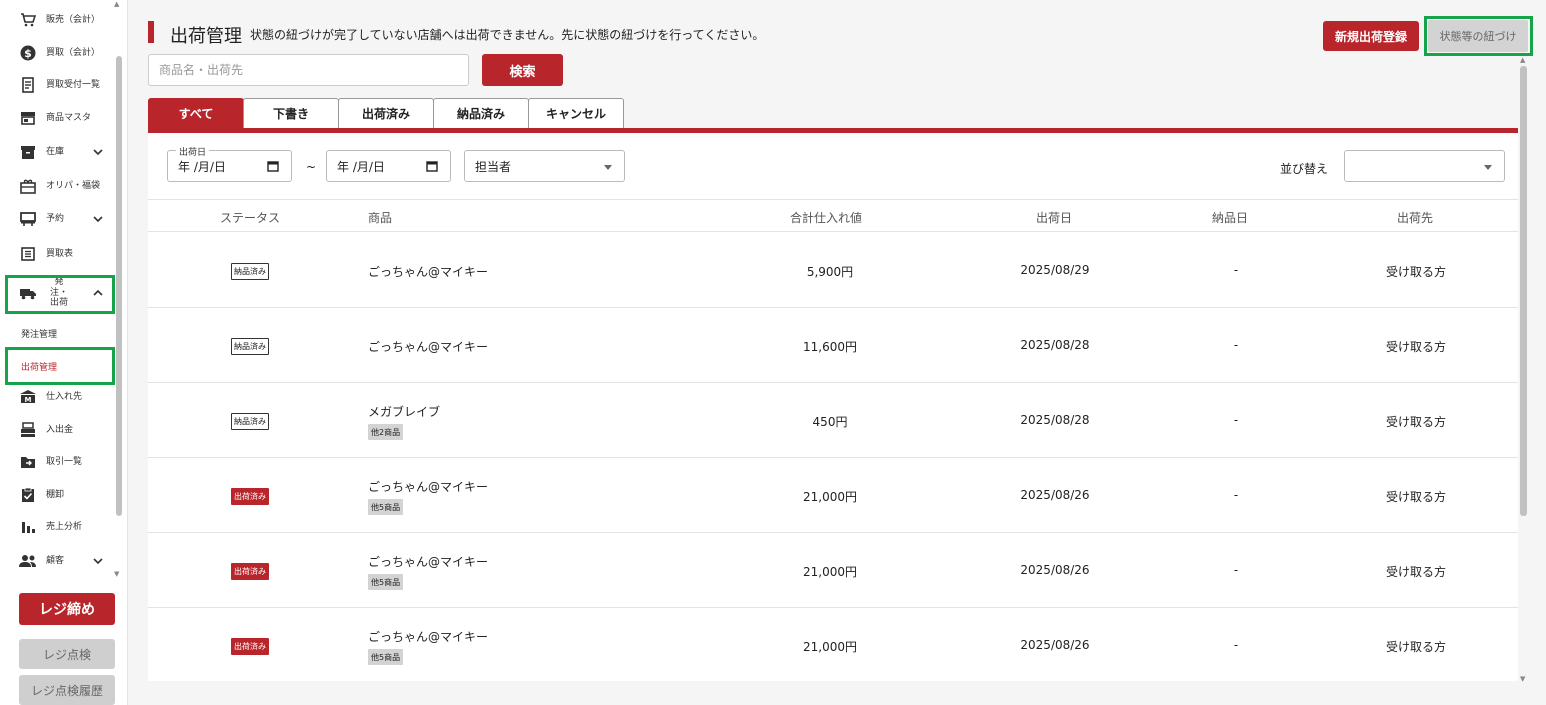  Describe the element at coordinates (826, 218) in the screenshot. I see `header-total-cost: 合計仕入れ値` at that location.